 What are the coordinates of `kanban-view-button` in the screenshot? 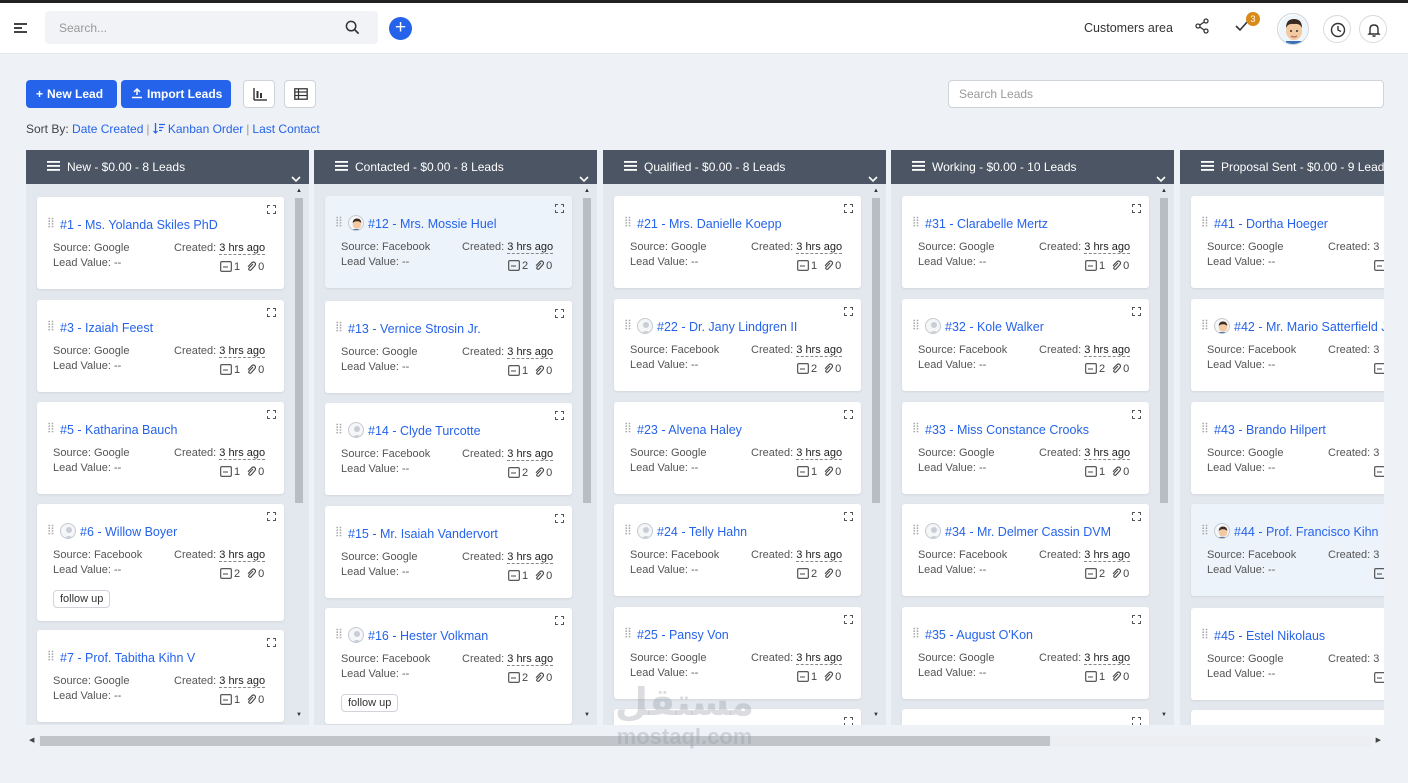 It's located at (259, 94).